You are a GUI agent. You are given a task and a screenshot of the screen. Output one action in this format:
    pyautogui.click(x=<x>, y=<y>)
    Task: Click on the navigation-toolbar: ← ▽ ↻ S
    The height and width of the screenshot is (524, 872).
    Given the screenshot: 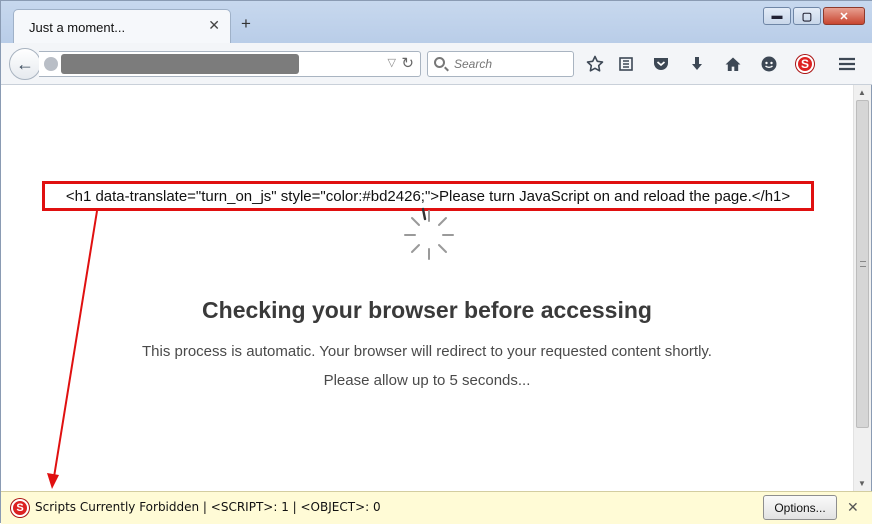 What is the action you would take?
    pyautogui.click(x=436, y=64)
    